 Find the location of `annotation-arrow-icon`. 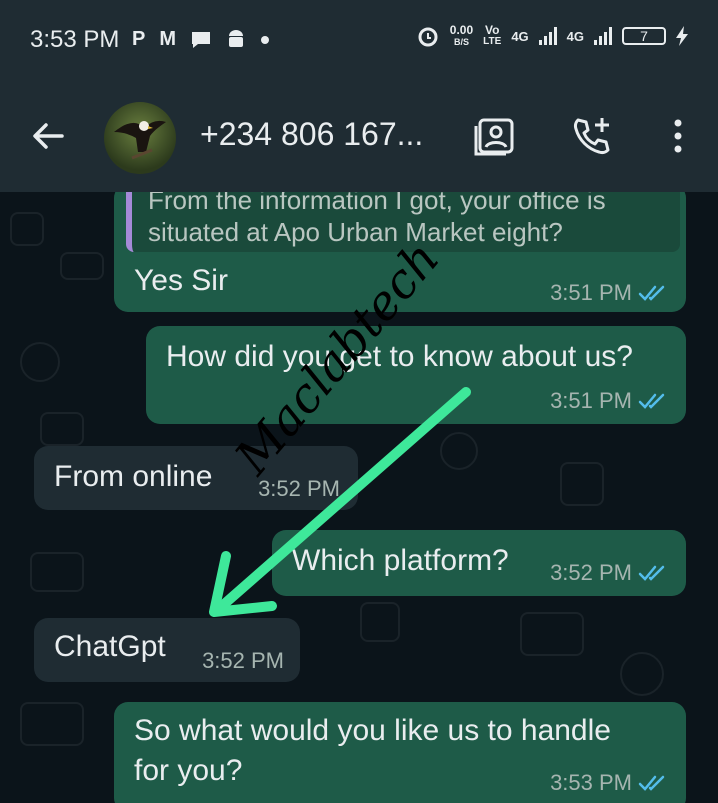

annotation-arrow-icon is located at coordinates (340, 502).